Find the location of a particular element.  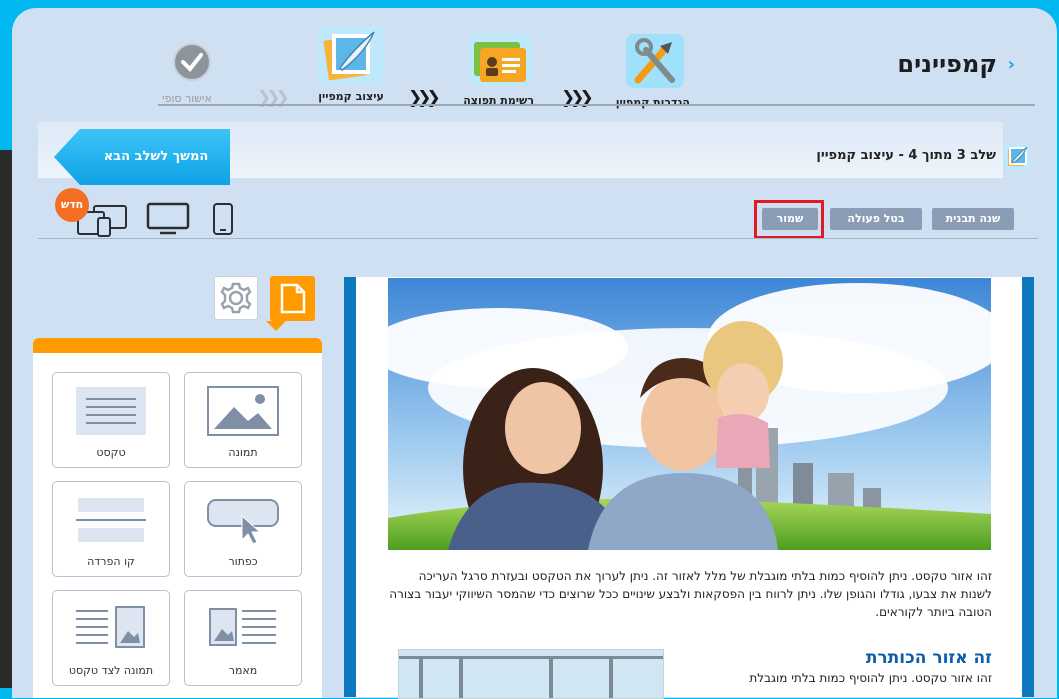

tool-divider: קו הפרדה is located at coordinates (111, 529).